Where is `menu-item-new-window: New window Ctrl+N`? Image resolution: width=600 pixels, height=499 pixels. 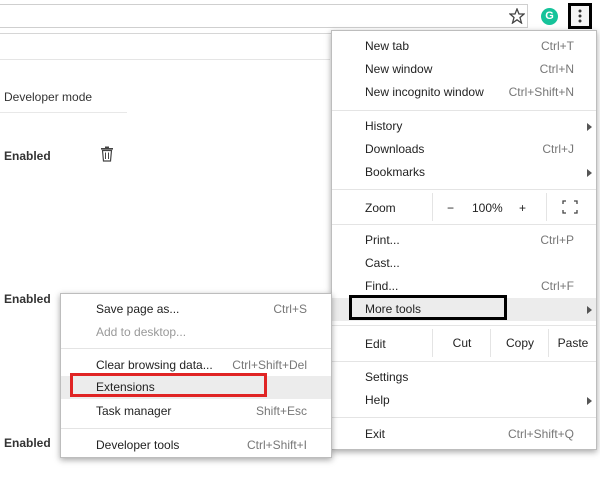 menu-item-new-window: New window Ctrl+N is located at coordinates (464, 69).